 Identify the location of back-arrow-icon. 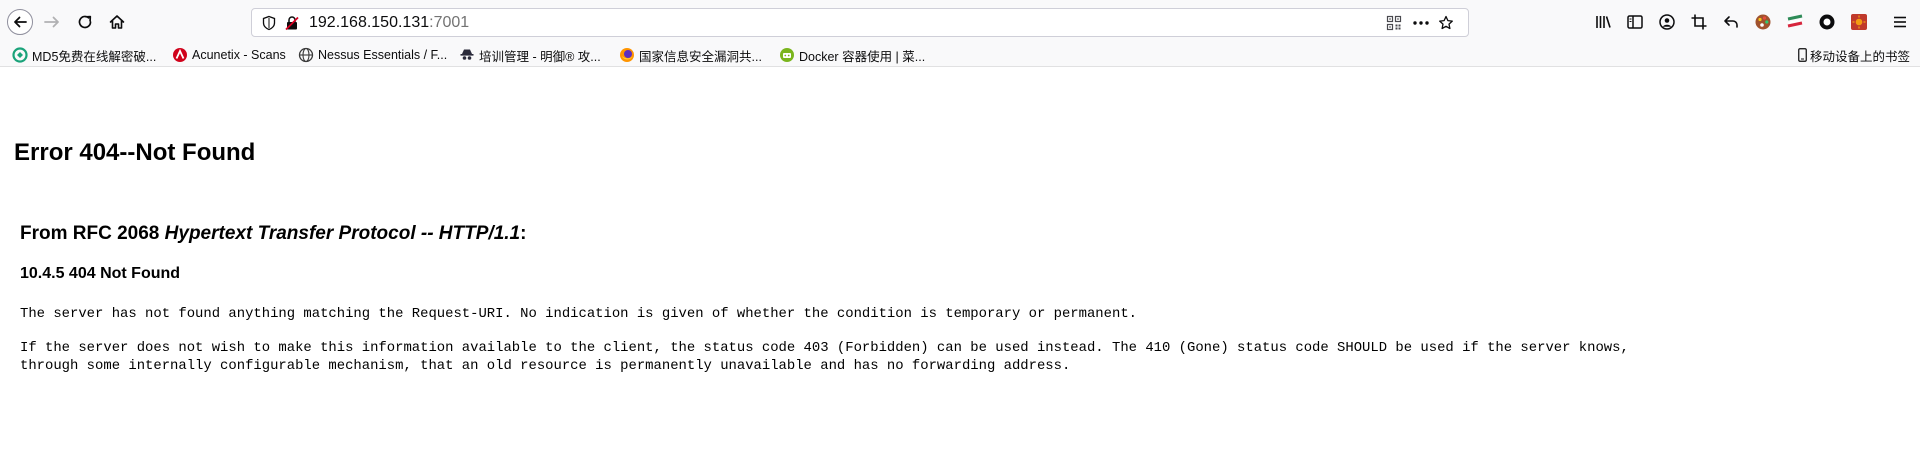
(20, 22).